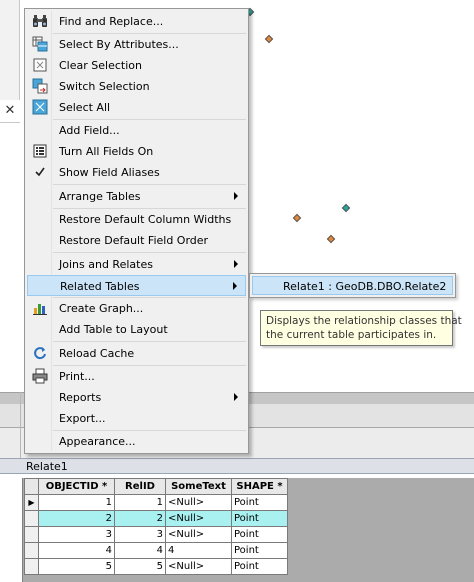  What do you see at coordinates (237, 466) in the screenshot?
I see `table-tab: Relate1` at bounding box center [237, 466].